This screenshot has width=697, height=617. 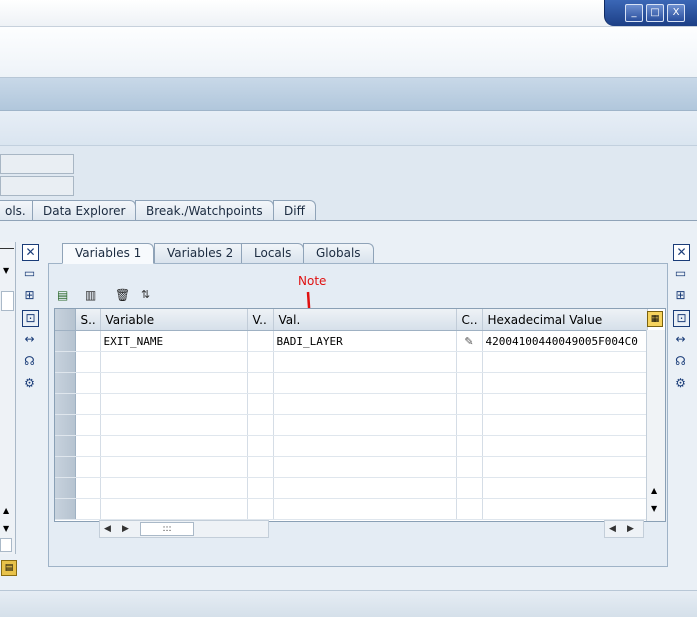 What do you see at coordinates (312, 281) in the screenshot?
I see `note-annotation: Note` at bounding box center [312, 281].